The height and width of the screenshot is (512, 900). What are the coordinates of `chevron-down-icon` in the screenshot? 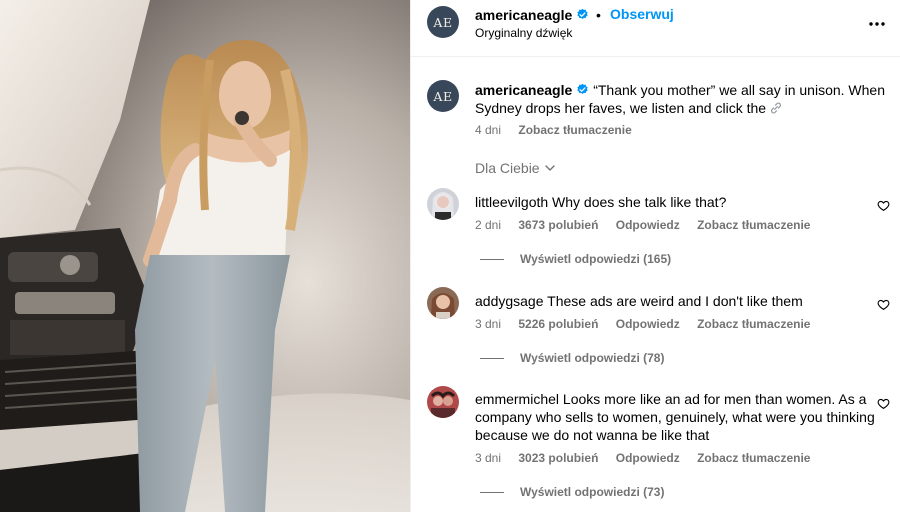 It's located at (550, 168).